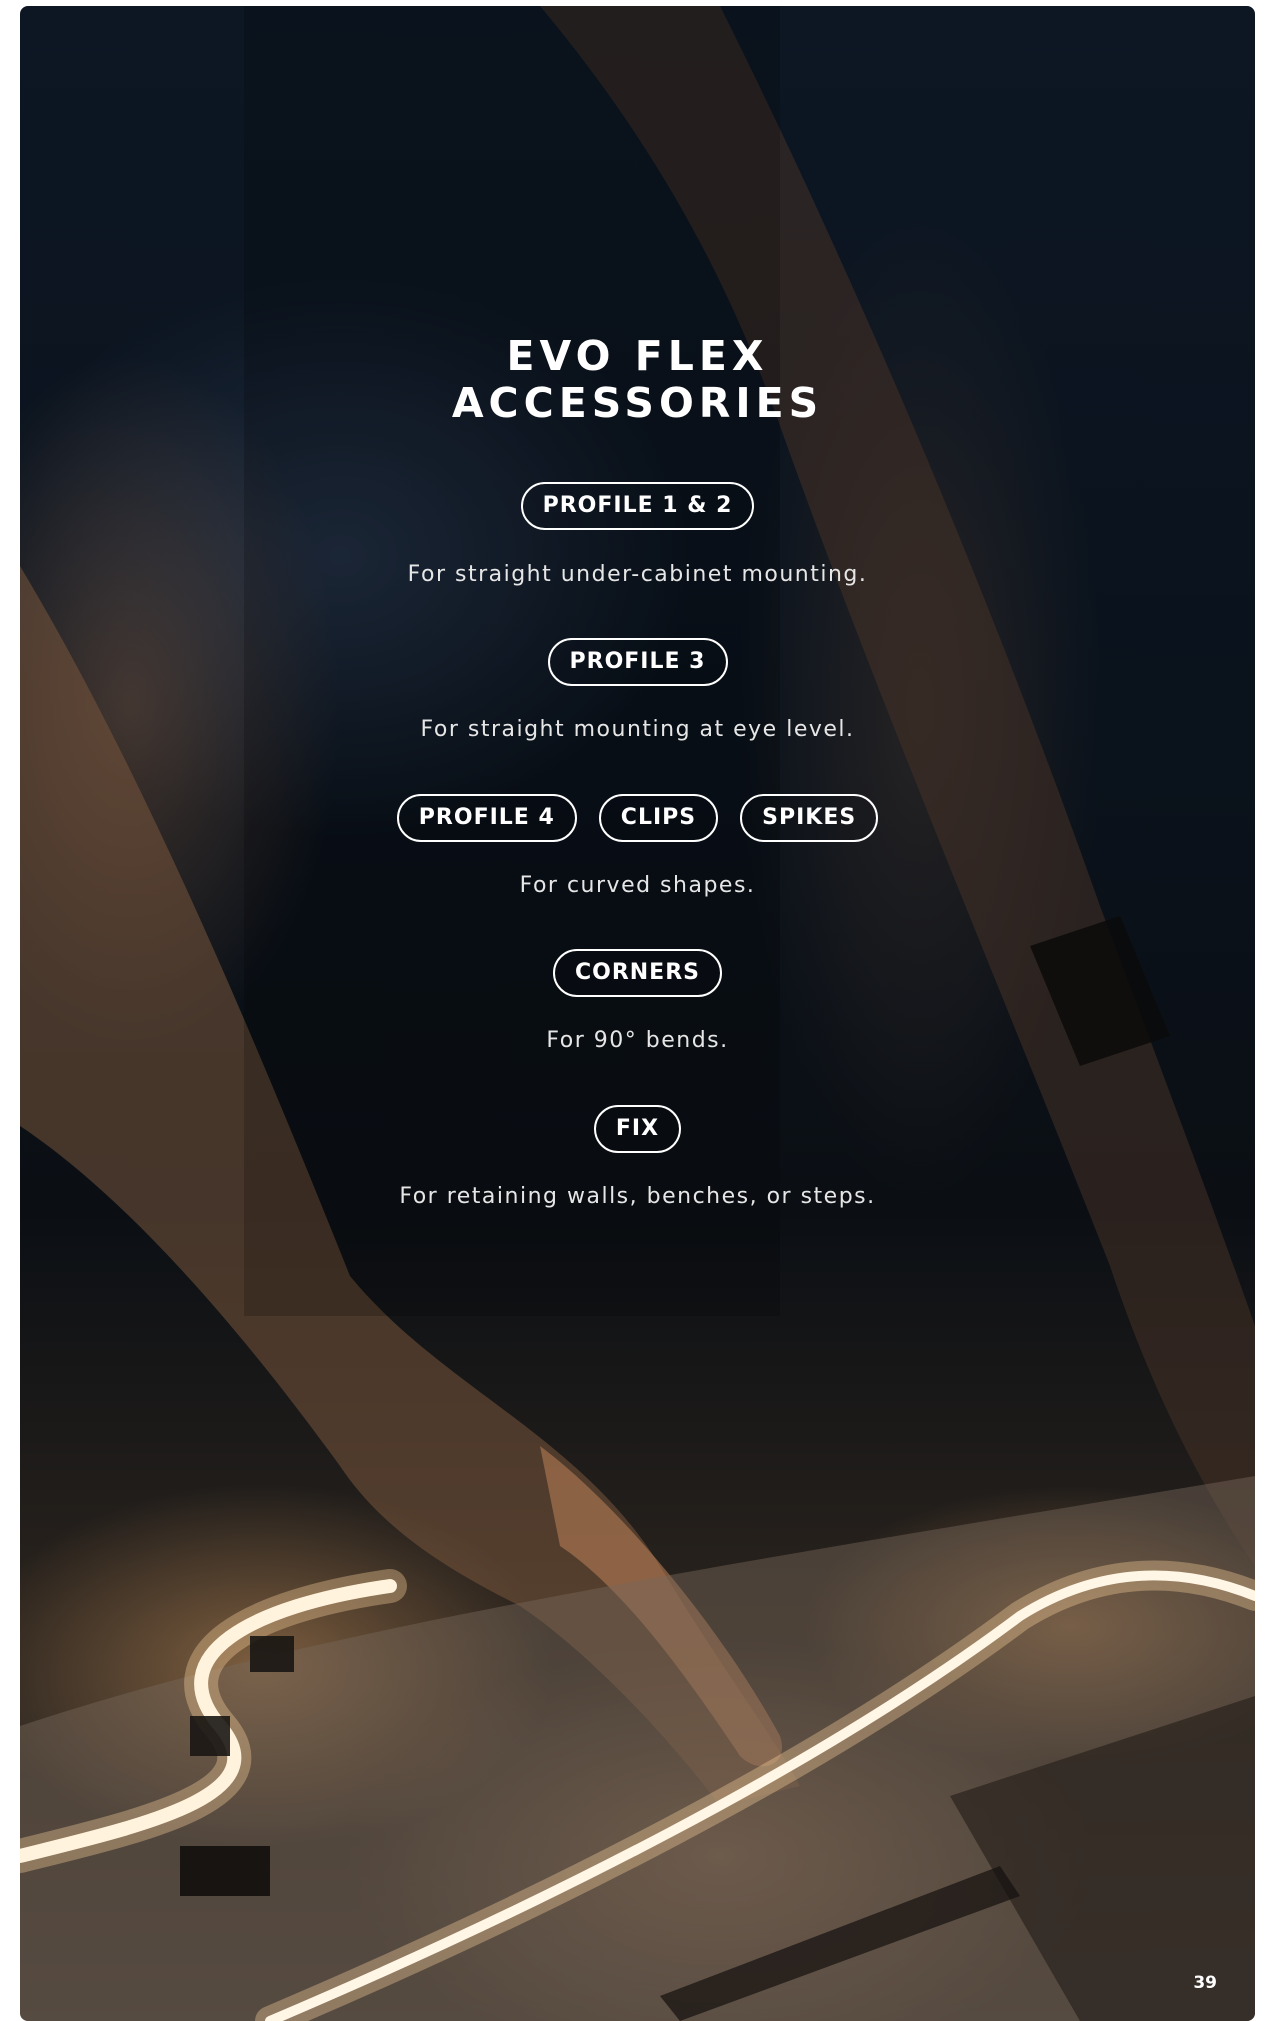 This screenshot has height=2021, width=1271. I want to click on tag-profile-3: PROFILE 3, so click(637, 662).